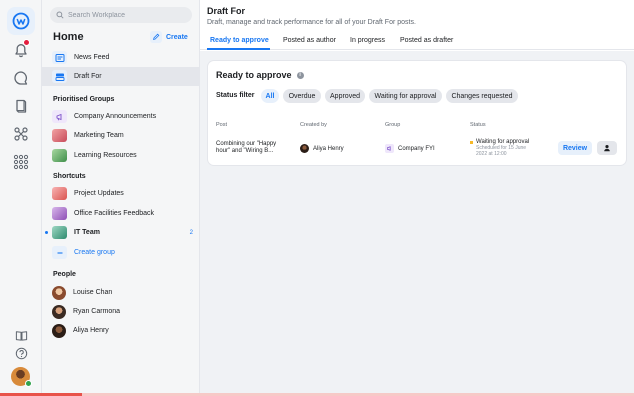 The height and width of the screenshot is (396, 634). I want to click on sidebar-item-learning-resources: Learning Resources, so click(120, 155).